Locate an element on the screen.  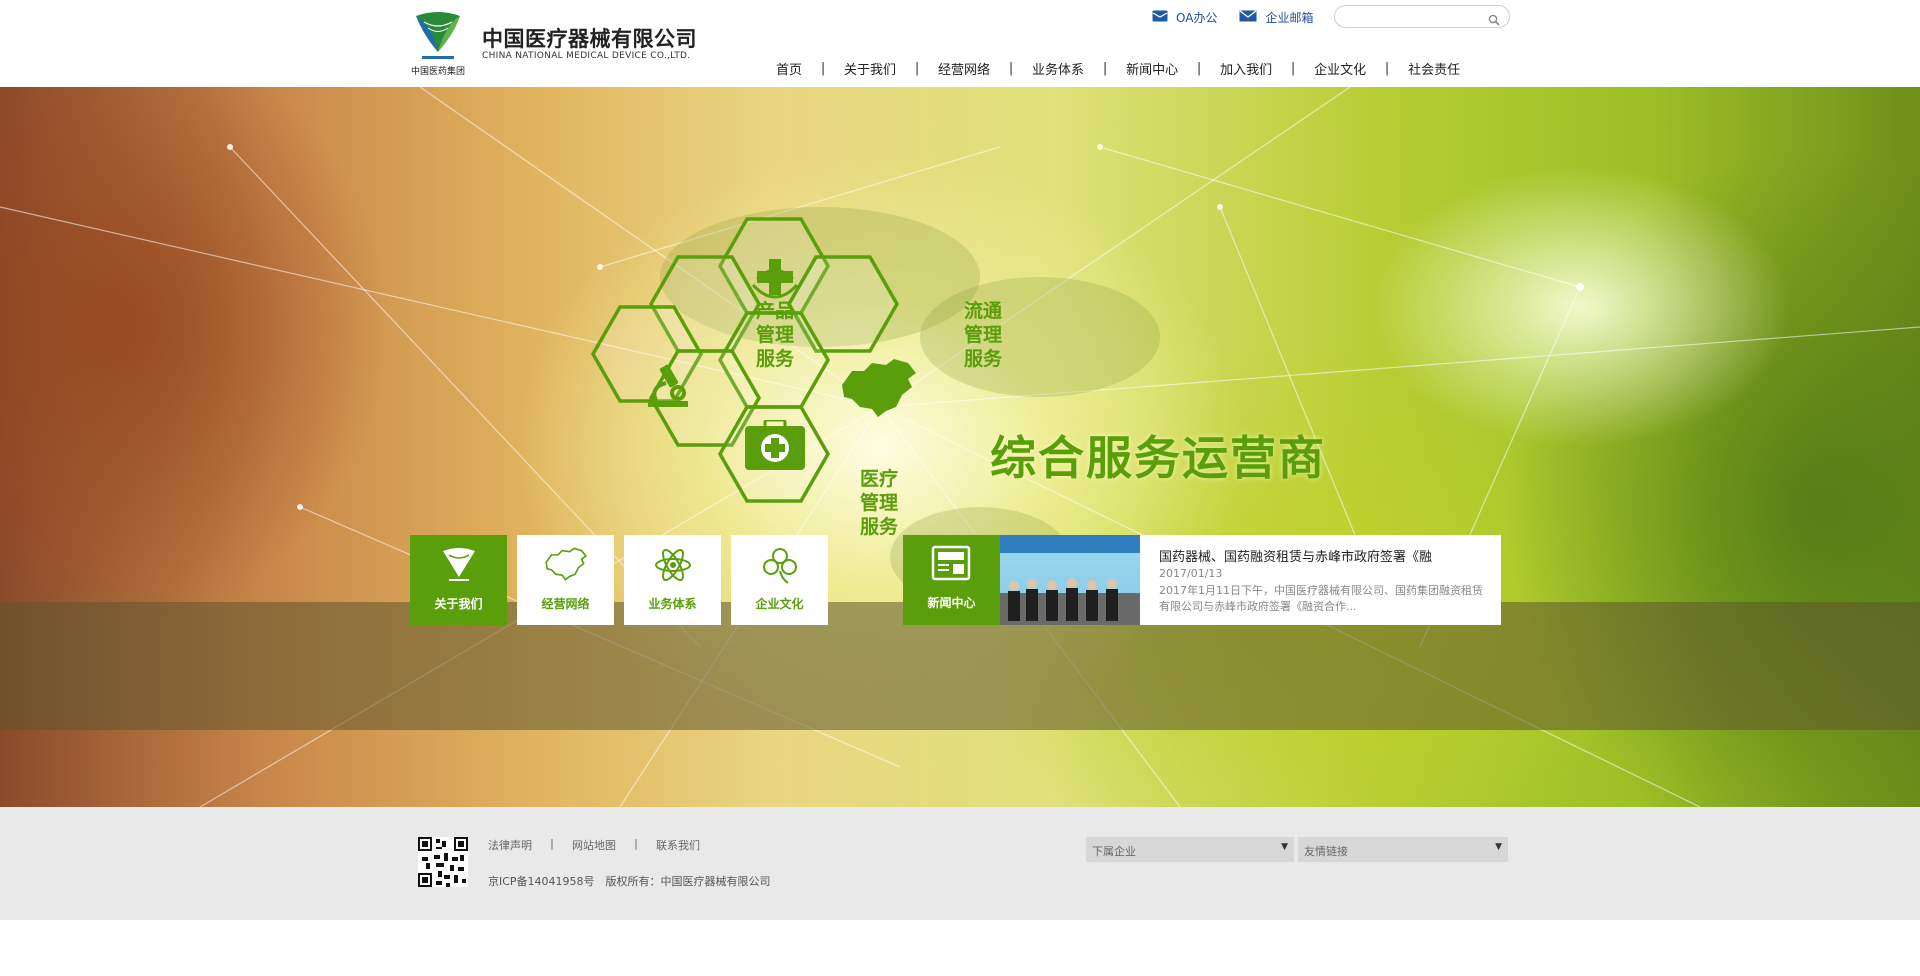
tile-label: 业务体系 is located at coordinates (672, 604).